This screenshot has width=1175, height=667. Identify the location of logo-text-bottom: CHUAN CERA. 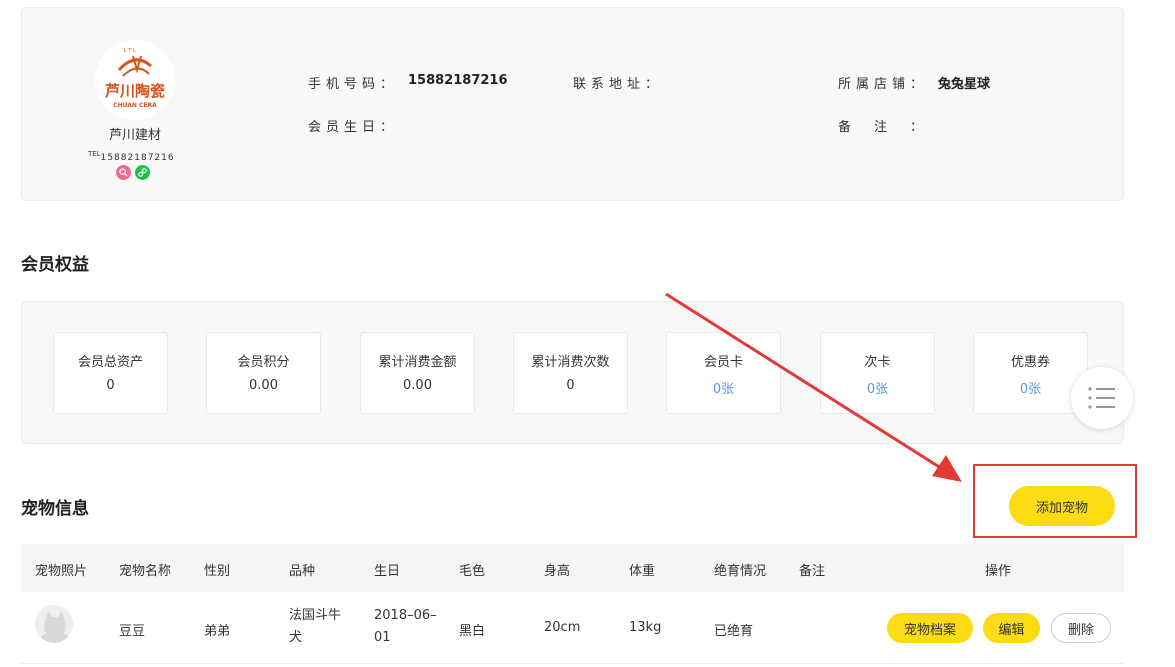
(135, 105).